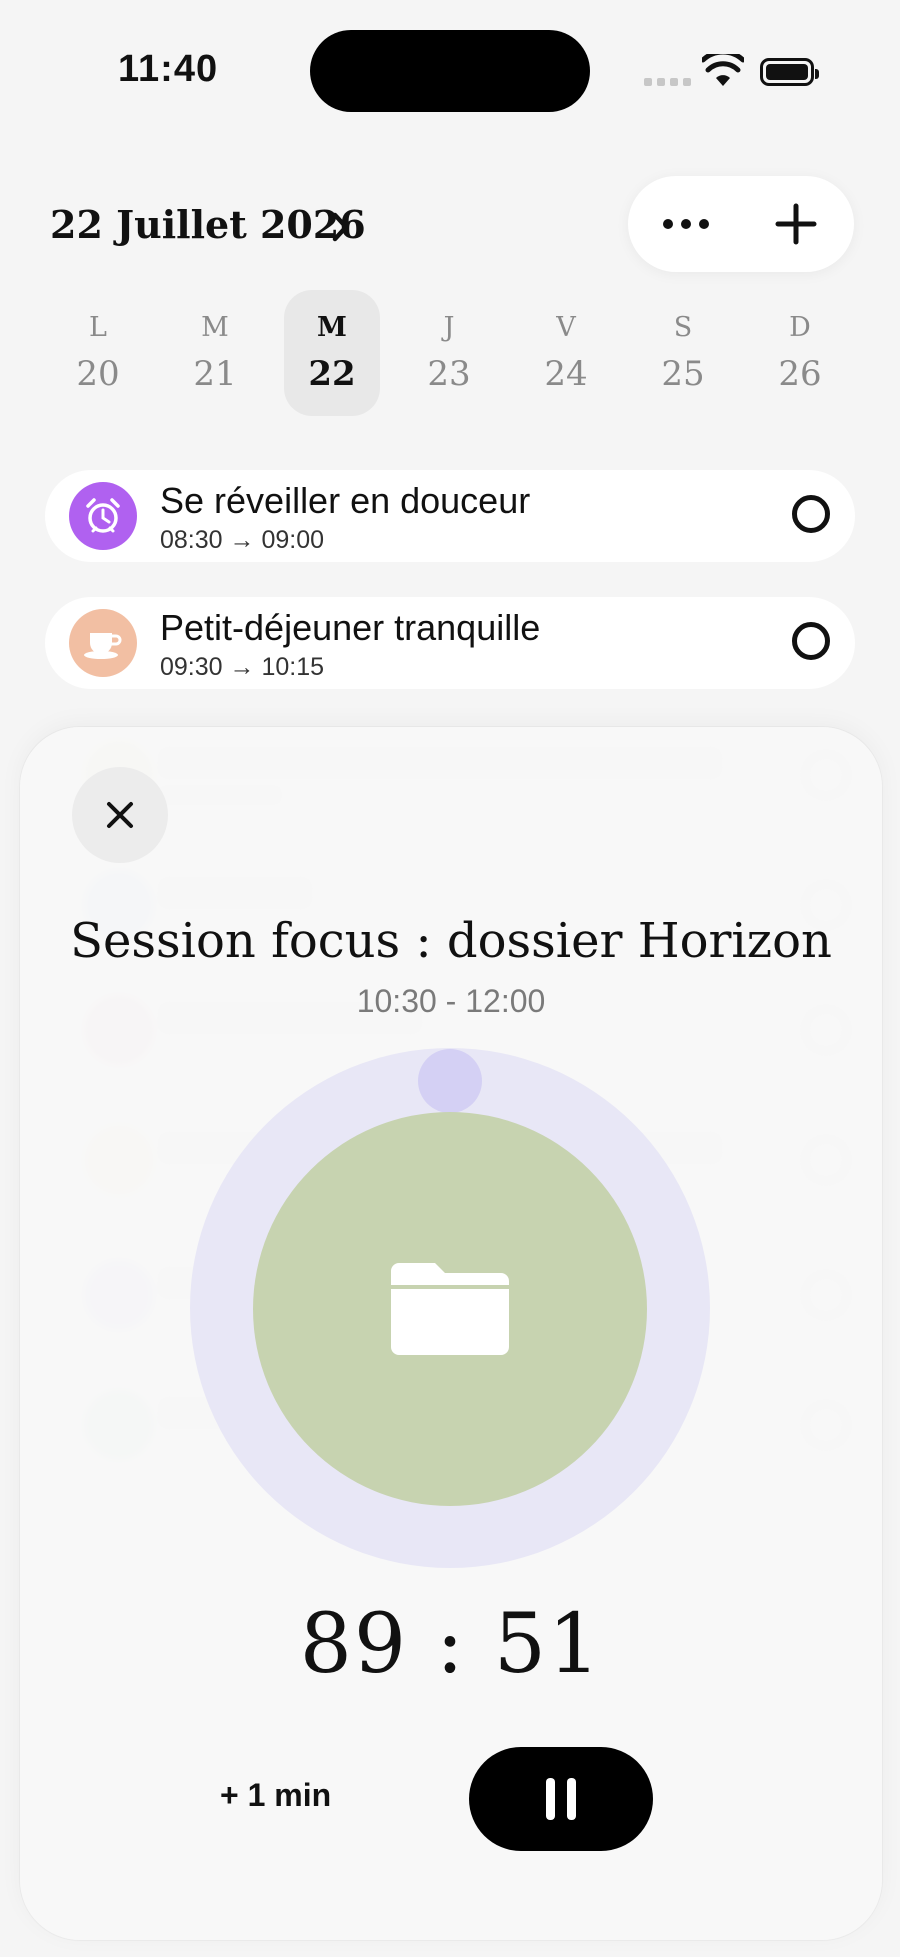 This screenshot has width=900, height=1957. What do you see at coordinates (103, 643) in the screenshot?
I see `coffee-cup-icon` at bounding box center [103, 643].